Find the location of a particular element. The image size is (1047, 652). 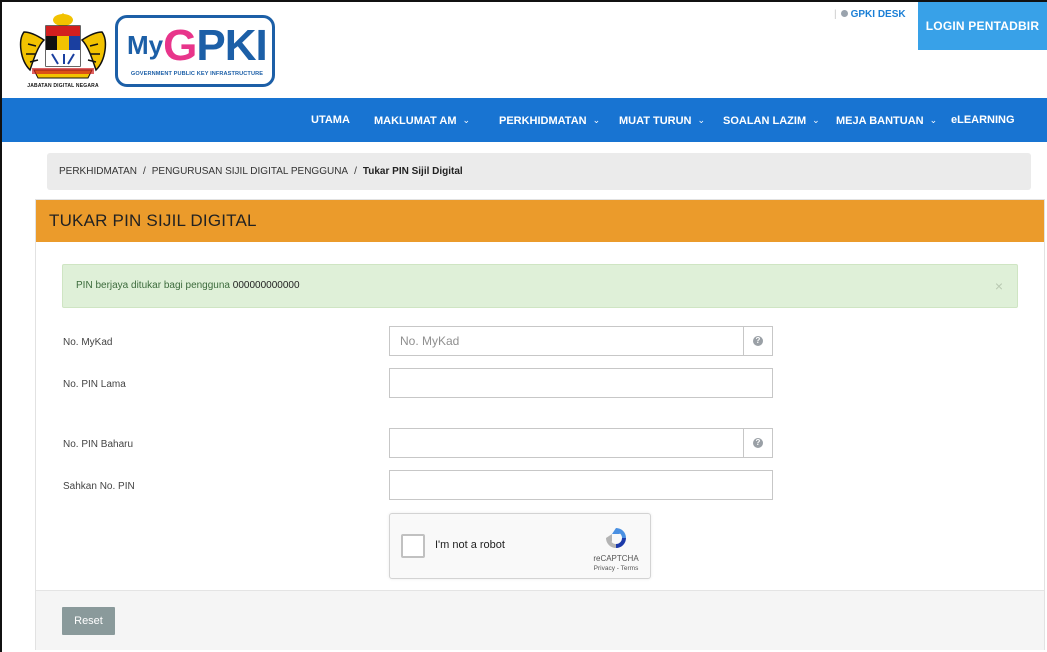

nav-item-soalan-lazim: SOALAN LAZIM ⌄ is located at coordinates (771, 120).